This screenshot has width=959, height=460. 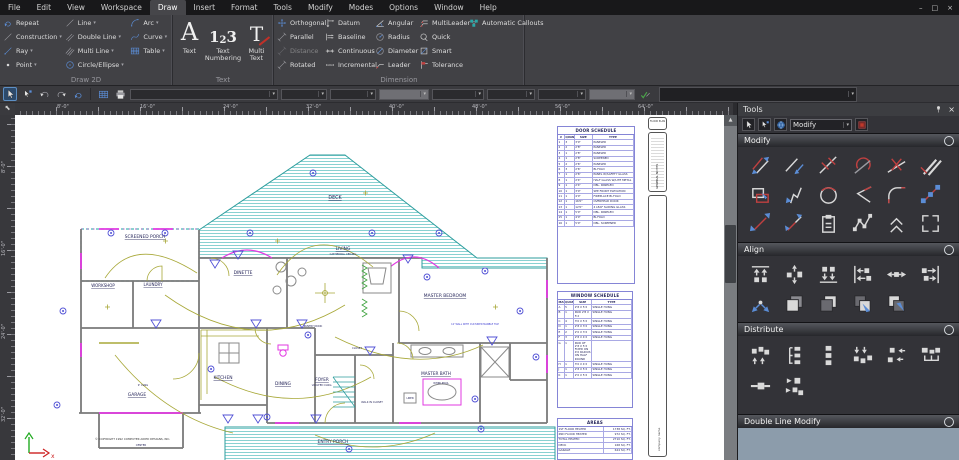 I want to click on tool-angular: Angular, so click(x=396, y=23).